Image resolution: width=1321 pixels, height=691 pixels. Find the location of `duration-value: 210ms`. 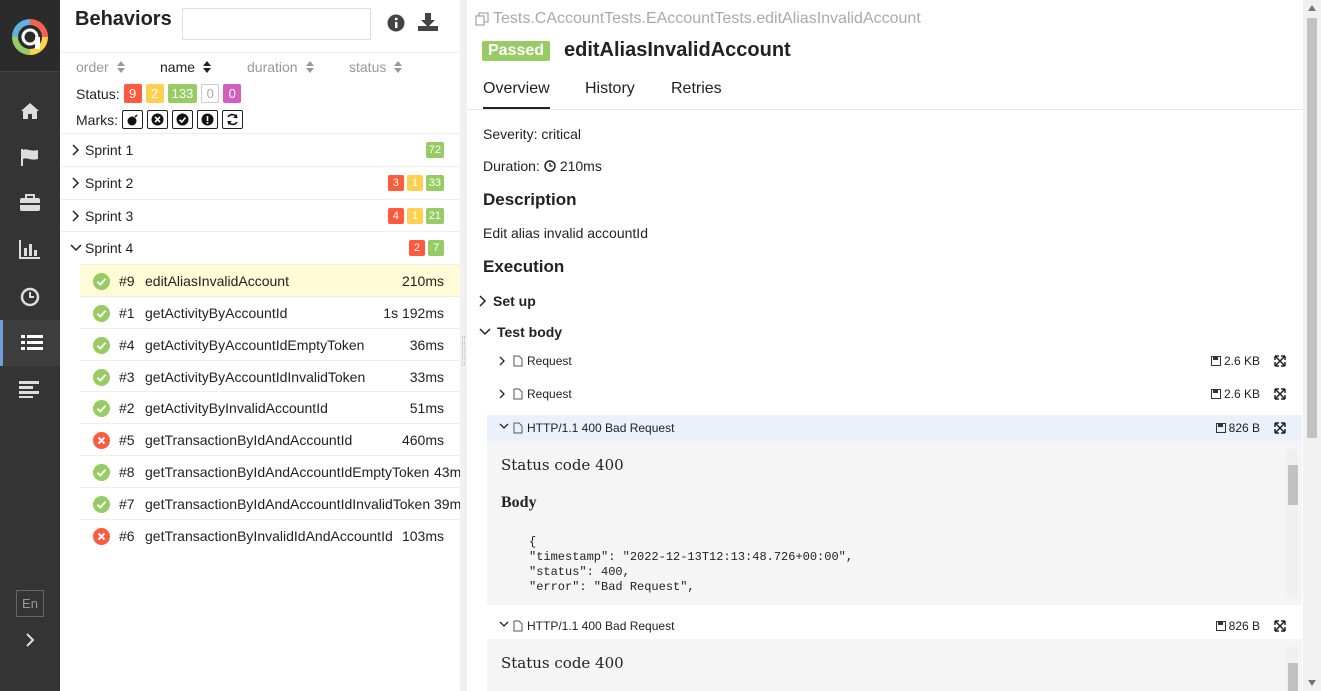

duration-value: 210ms is located at coordinates (580, 166).